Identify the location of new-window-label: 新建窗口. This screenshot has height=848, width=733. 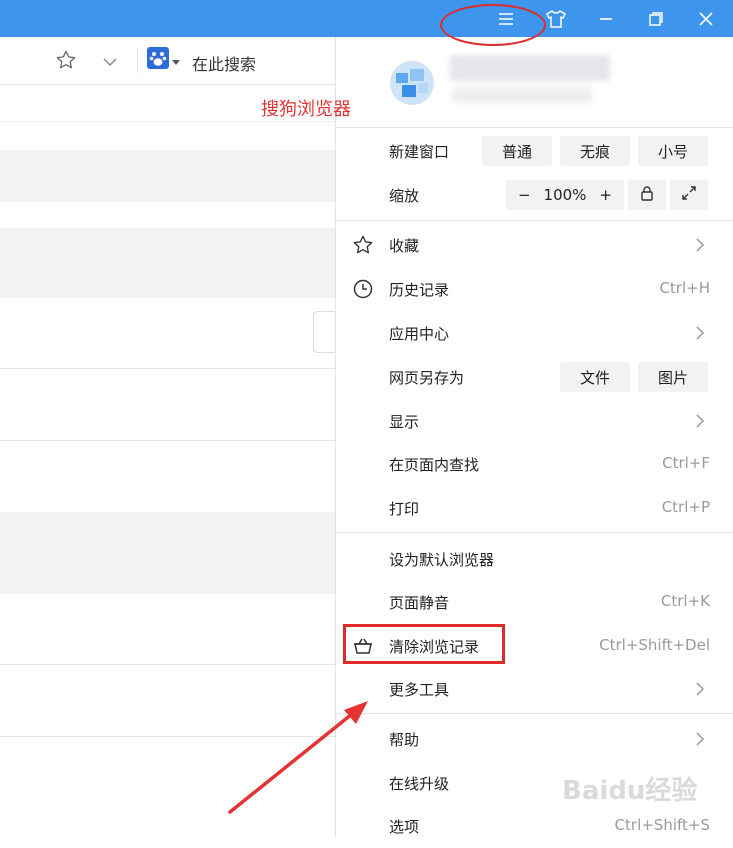
(419, 152).